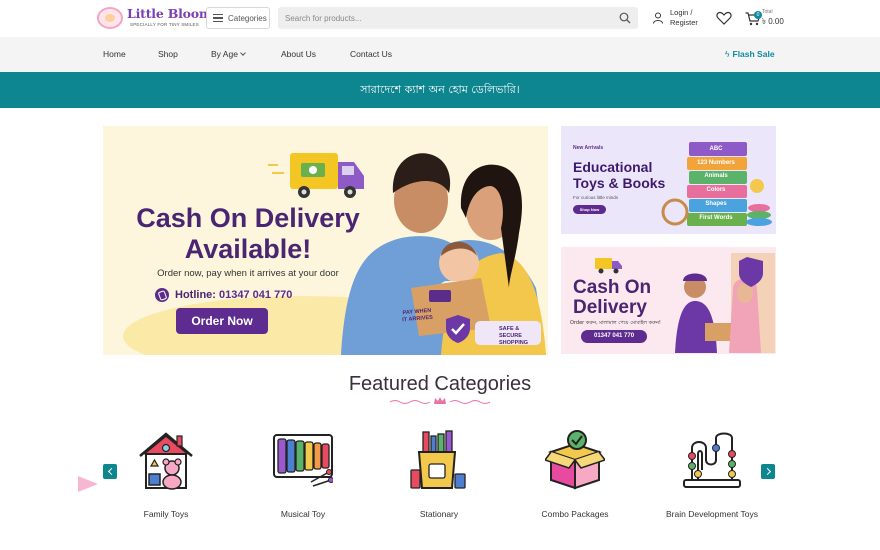 Image resolution: width=880 pixels, height=550 pixels. I want to click on educational-banner-title: Educational Toys & Books, so click(619, 175).